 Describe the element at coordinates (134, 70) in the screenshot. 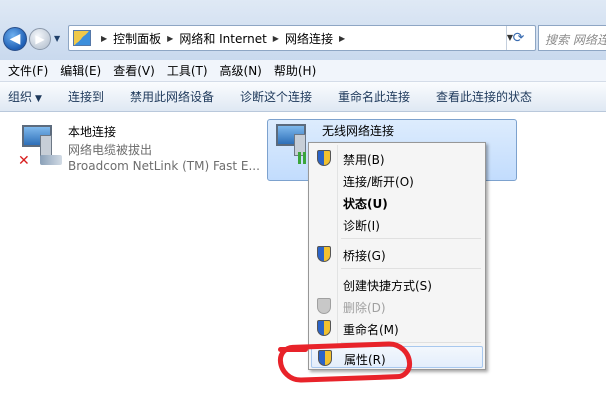

I see `menu-view: 查看(V)` at that location.